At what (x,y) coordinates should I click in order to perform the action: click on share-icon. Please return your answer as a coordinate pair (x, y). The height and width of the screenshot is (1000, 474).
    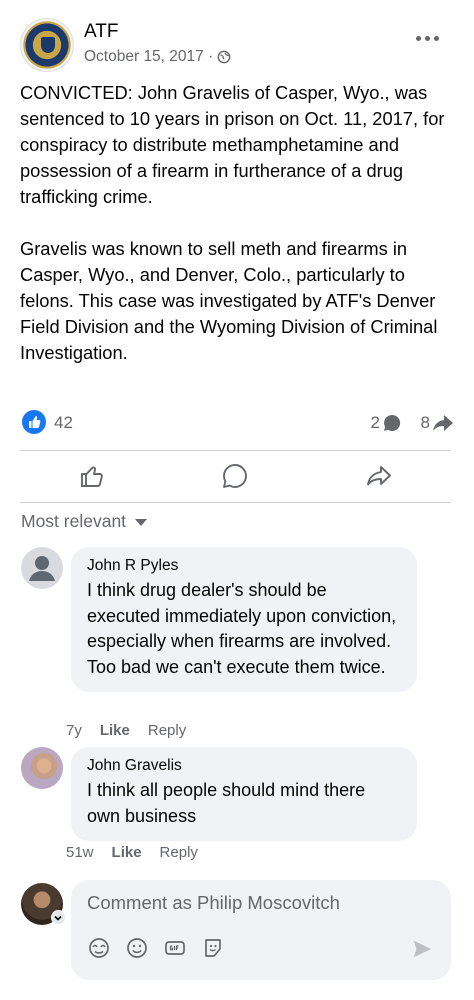
    Looking at the image, I should click on (379, 476).